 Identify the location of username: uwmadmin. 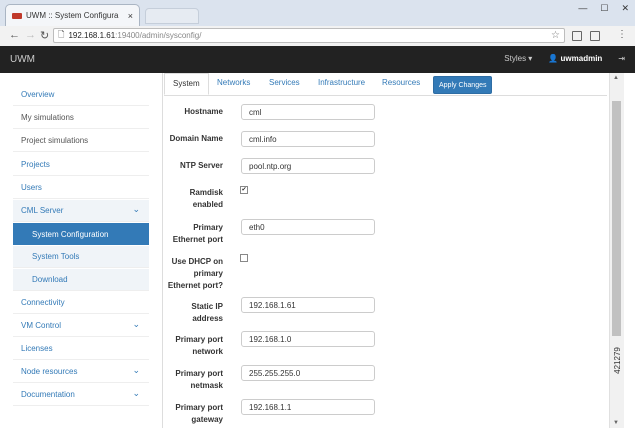
(581, 58).